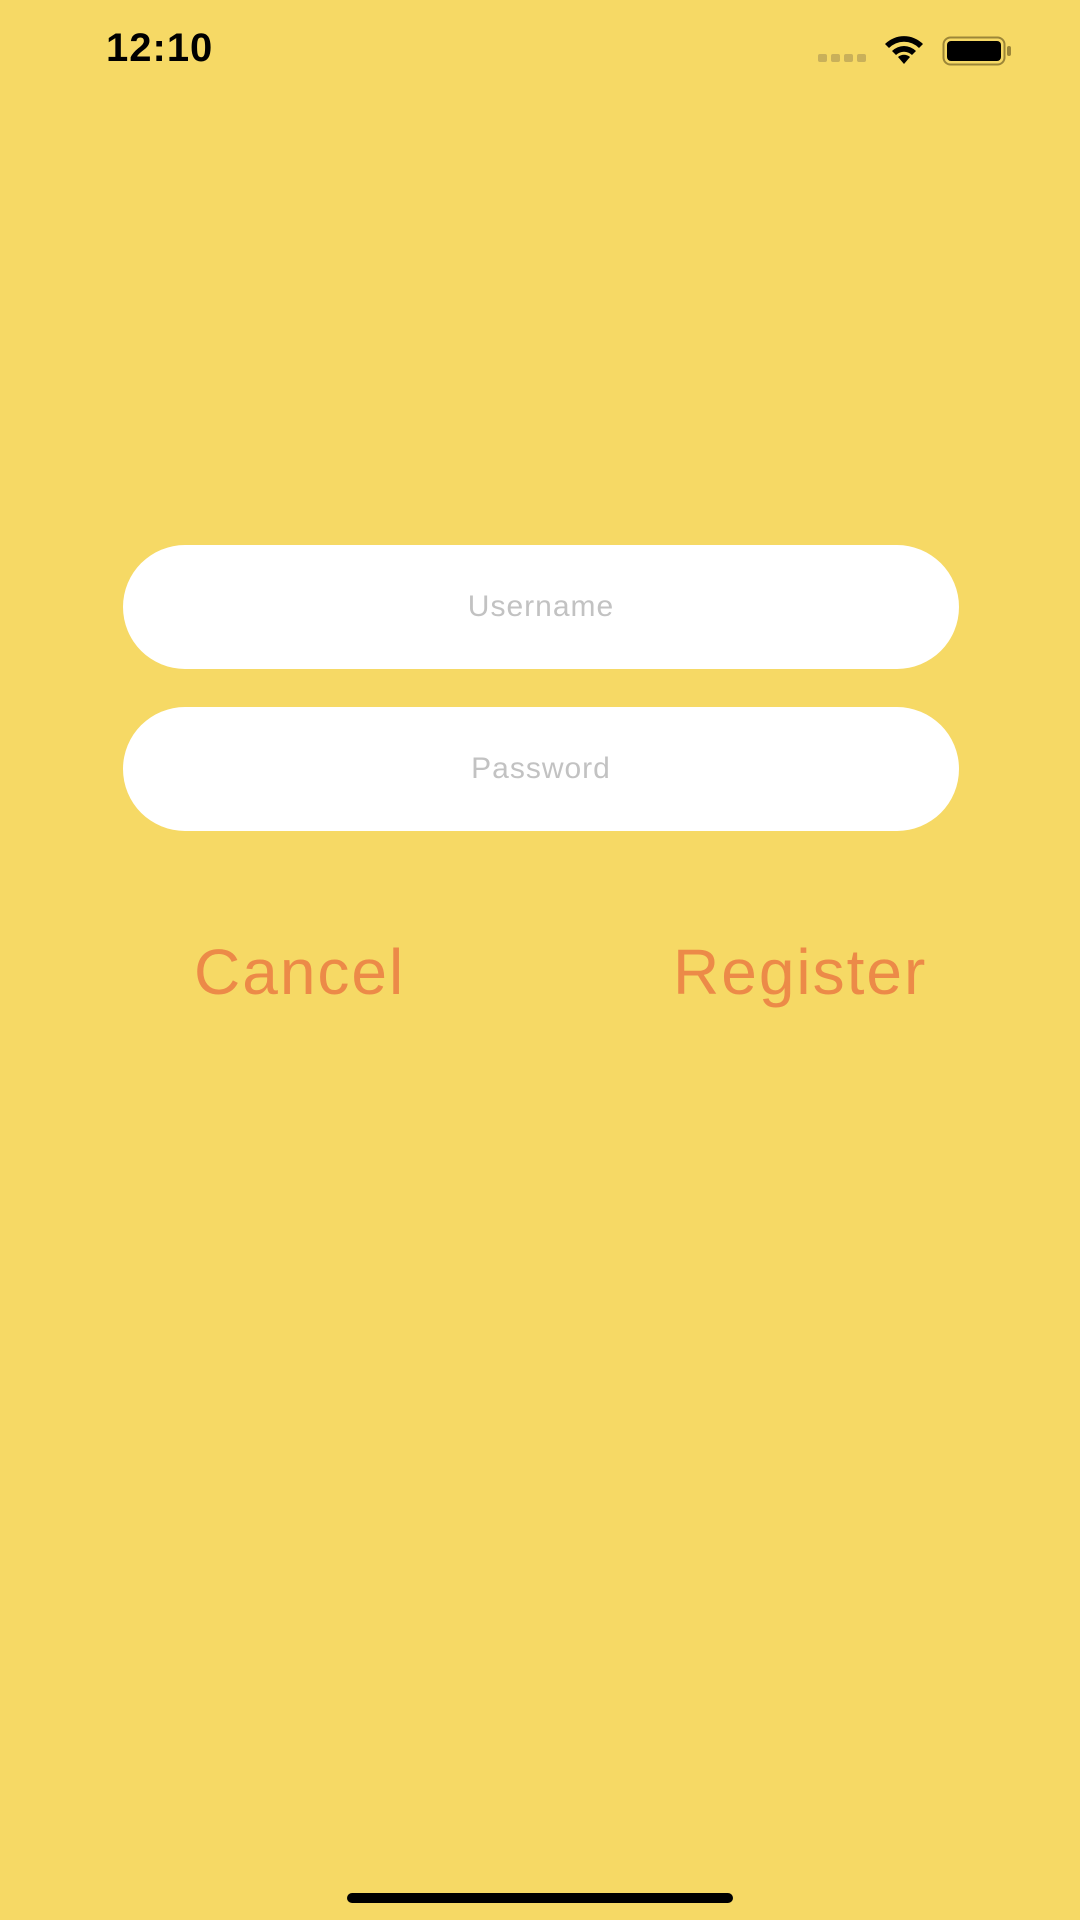  I want to click on username-field, so click(541, 607).